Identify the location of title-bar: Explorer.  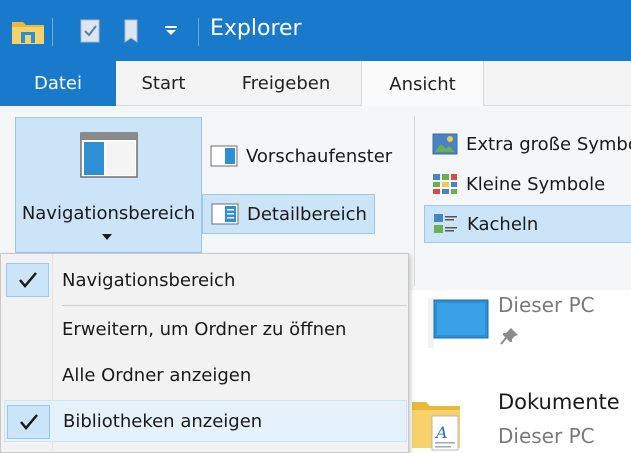
(315, 30).